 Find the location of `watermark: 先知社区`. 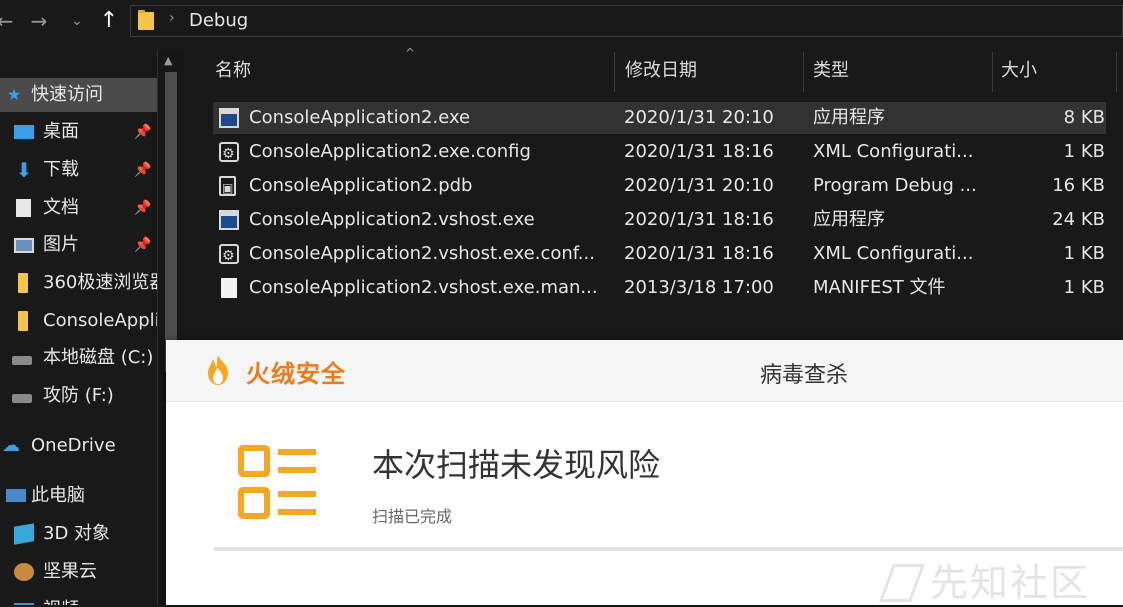

watermark: 先知社区 is located at coordinates (985, 579).